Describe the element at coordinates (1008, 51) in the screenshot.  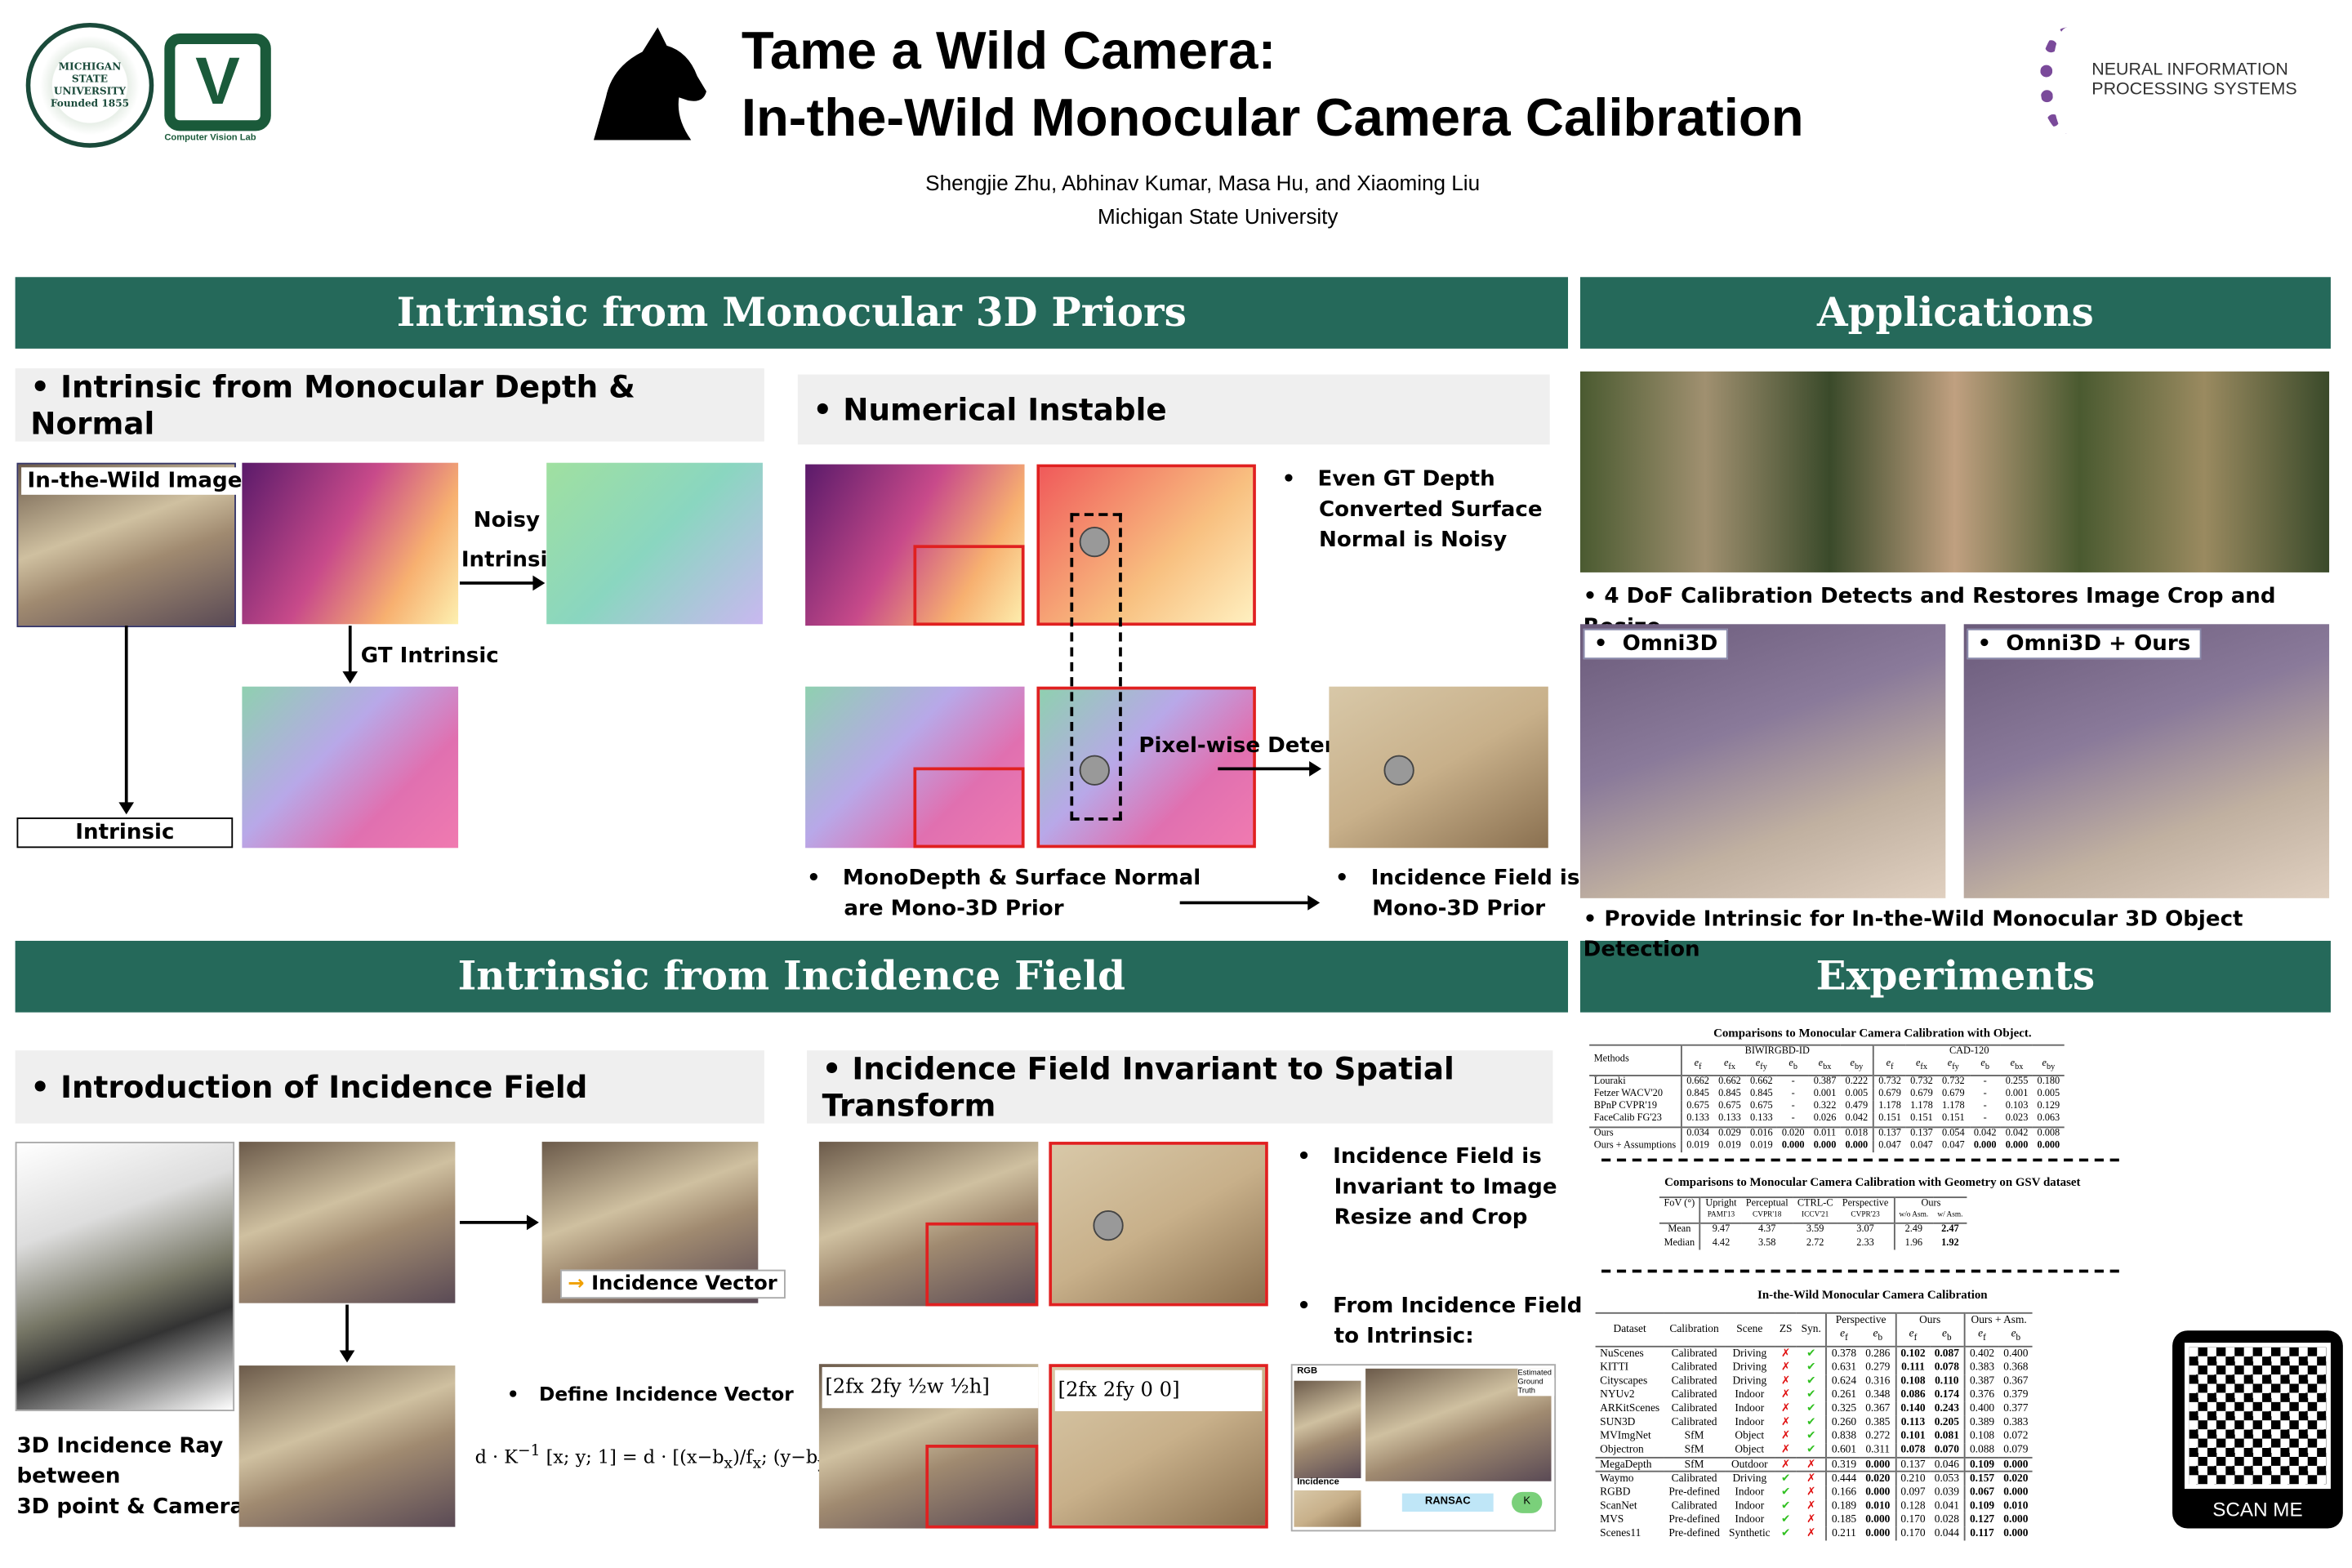
I see `title-line-1: Tame a Wild Camera:` at that location.